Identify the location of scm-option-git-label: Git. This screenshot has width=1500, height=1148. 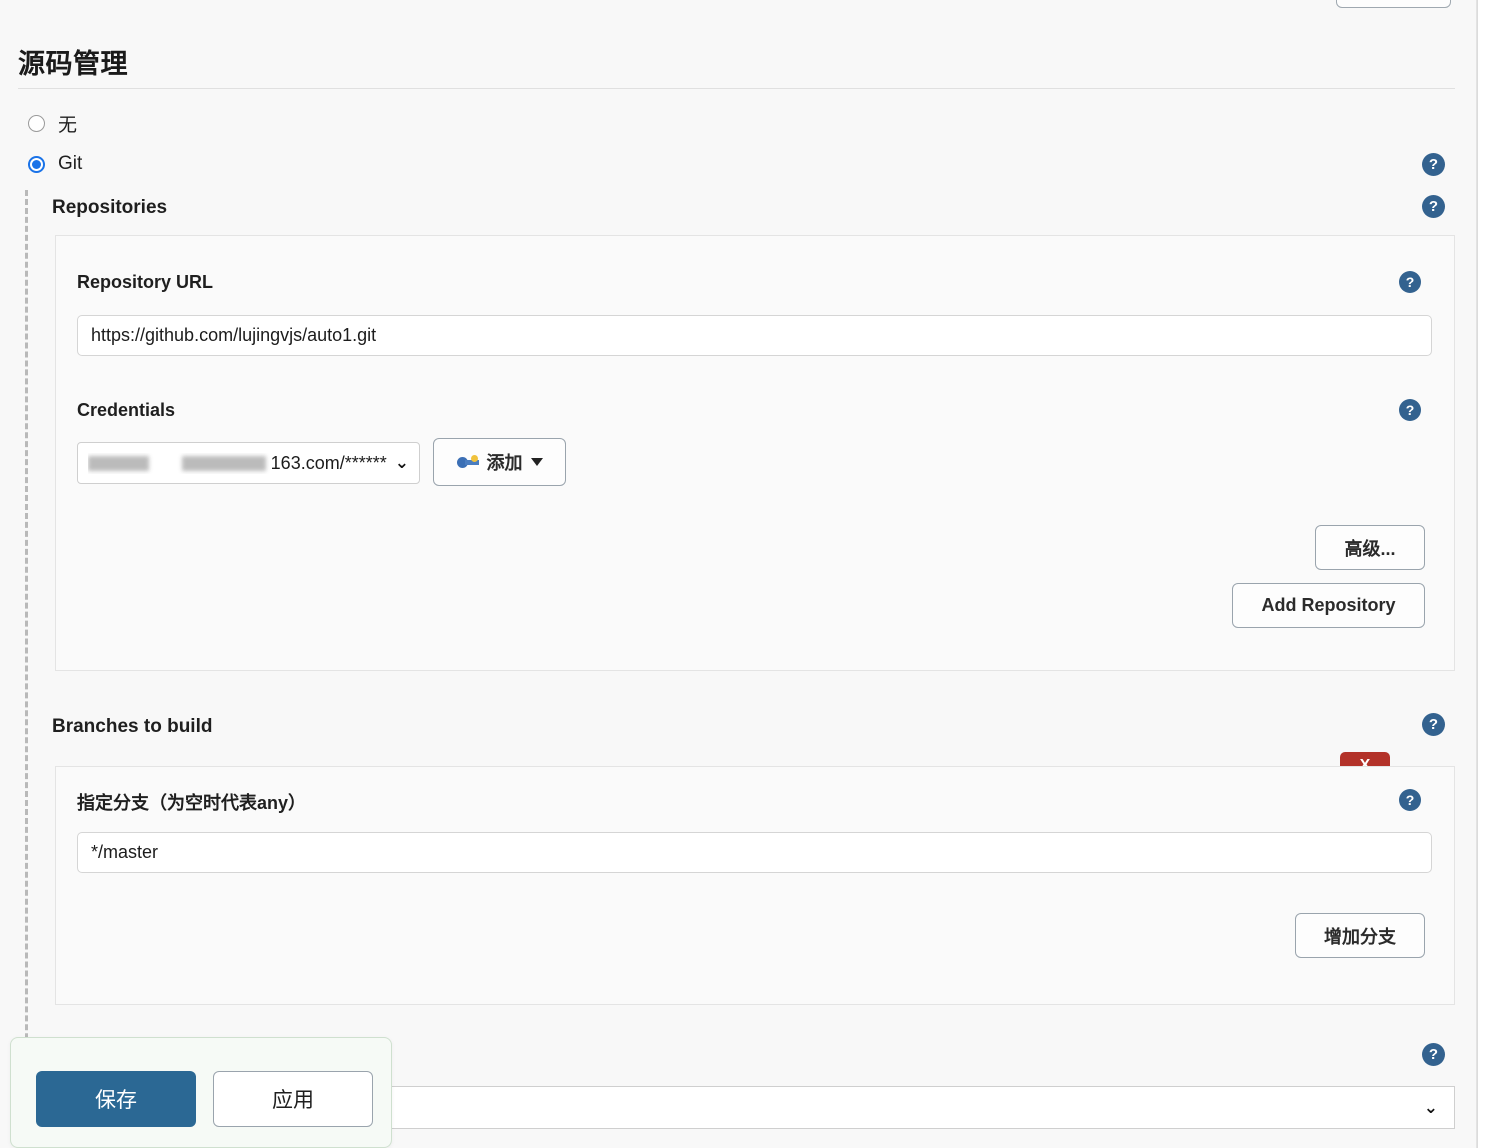
(70, 163).